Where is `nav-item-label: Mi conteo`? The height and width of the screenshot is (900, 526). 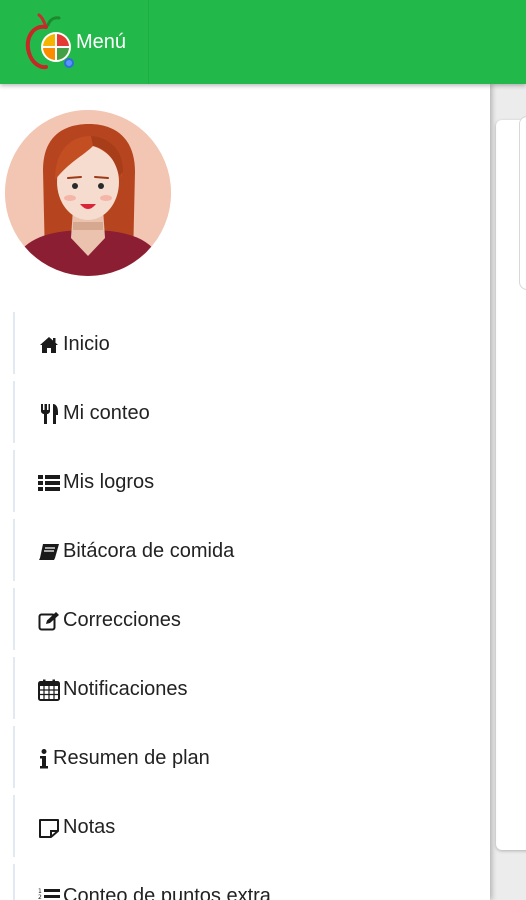
nav-item-label: Mi conteo is located at coordinates (106, 413).